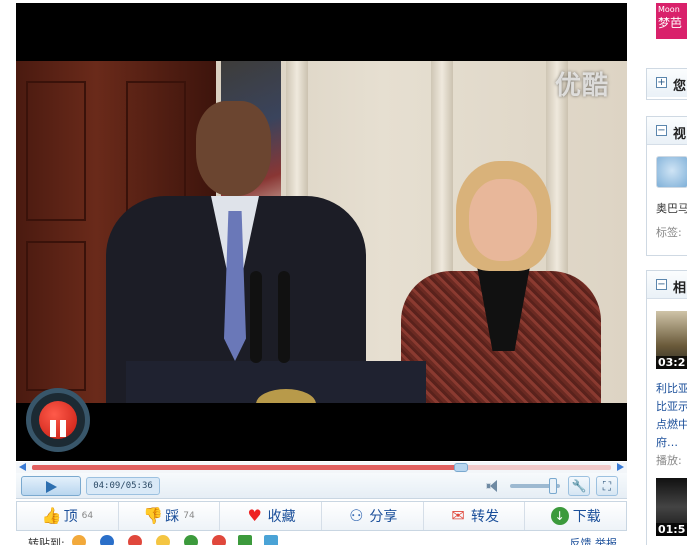 The width and height of the screenshot is (687, 545). Describe the element at coordinates (51, 486) in the screenshot. I see `play-button` at that location.